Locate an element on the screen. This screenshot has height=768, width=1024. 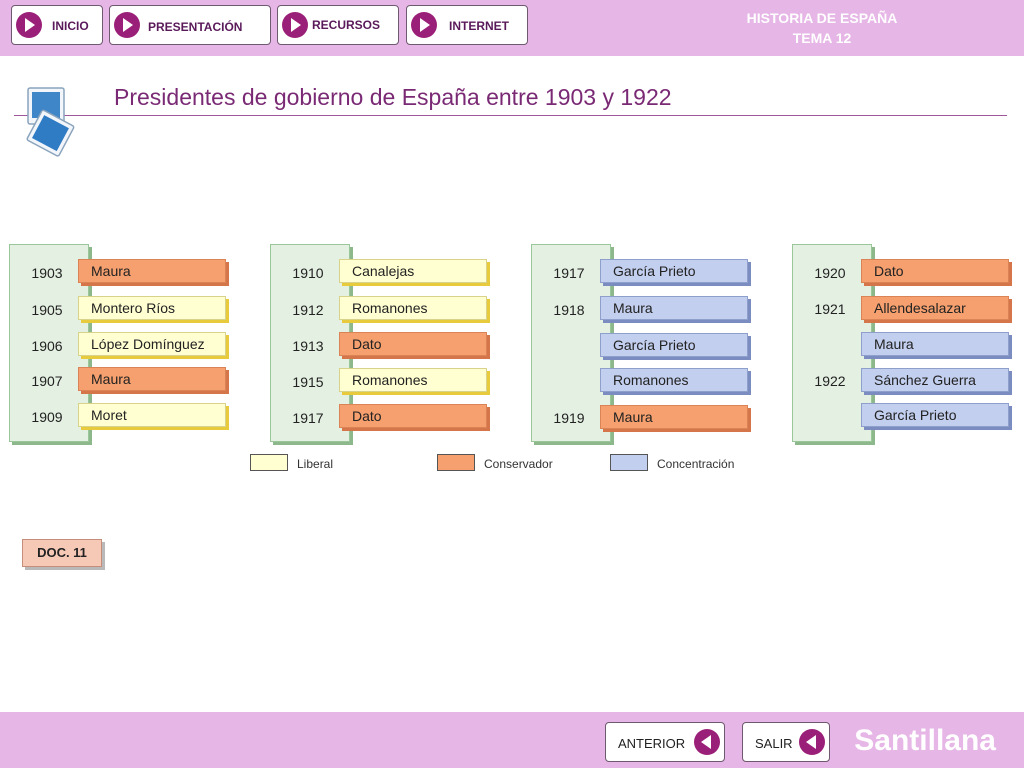
year-label: 1920 is located at coordinates (830, 273).